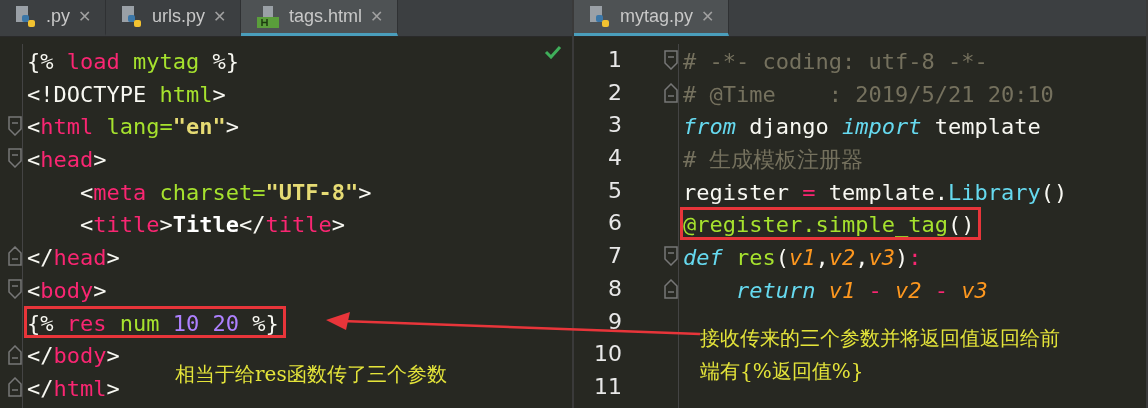  I want to click on line-number: 4, so click(615, 158).